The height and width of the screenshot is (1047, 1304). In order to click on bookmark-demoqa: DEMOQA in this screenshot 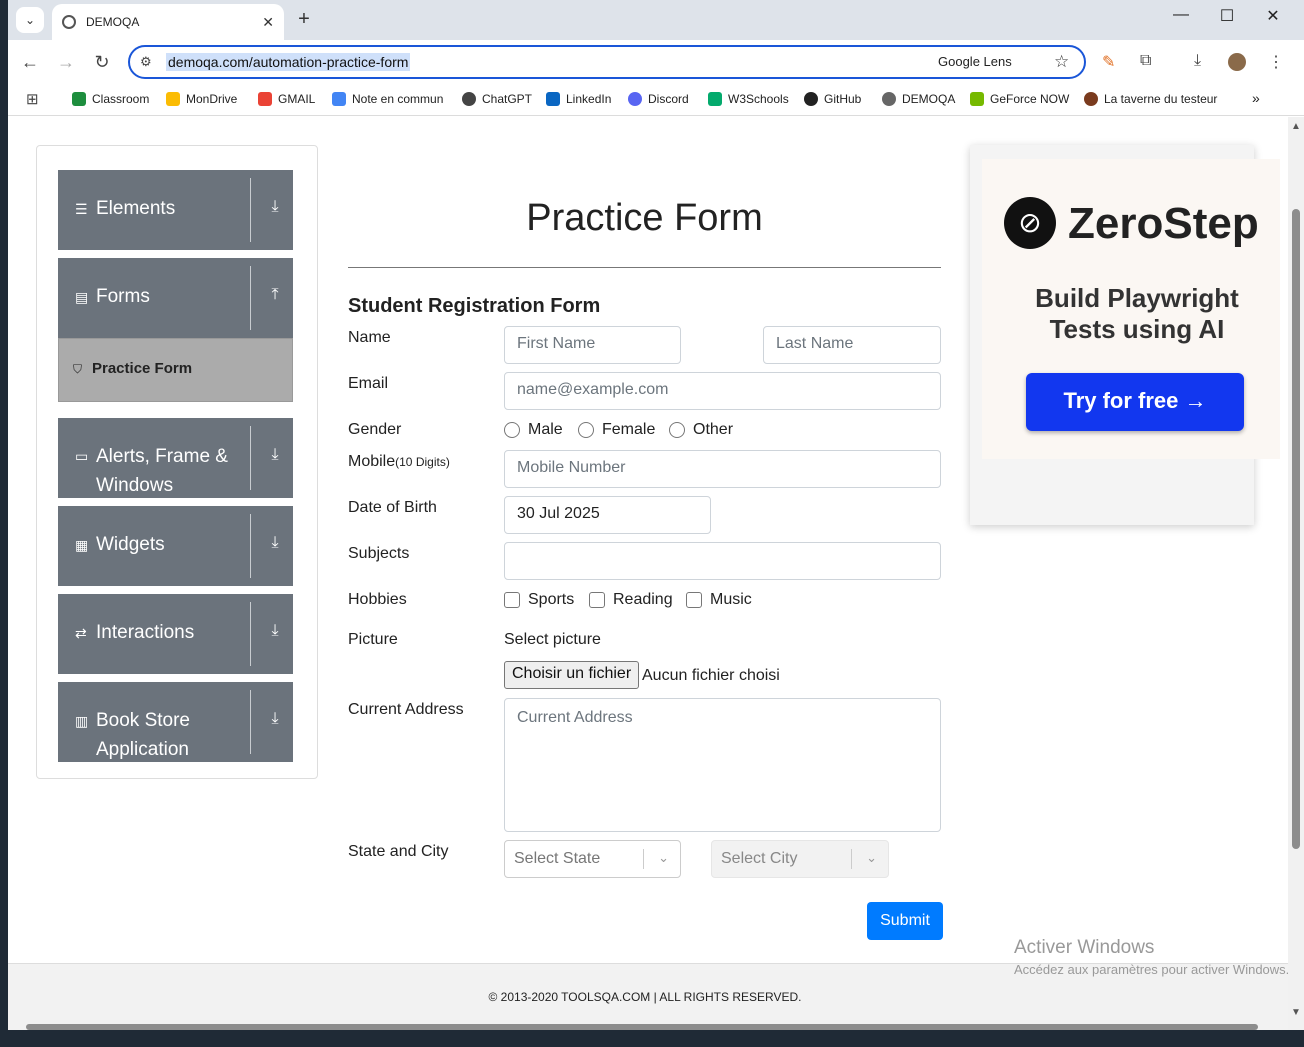, I will do `click(918, 99)`.